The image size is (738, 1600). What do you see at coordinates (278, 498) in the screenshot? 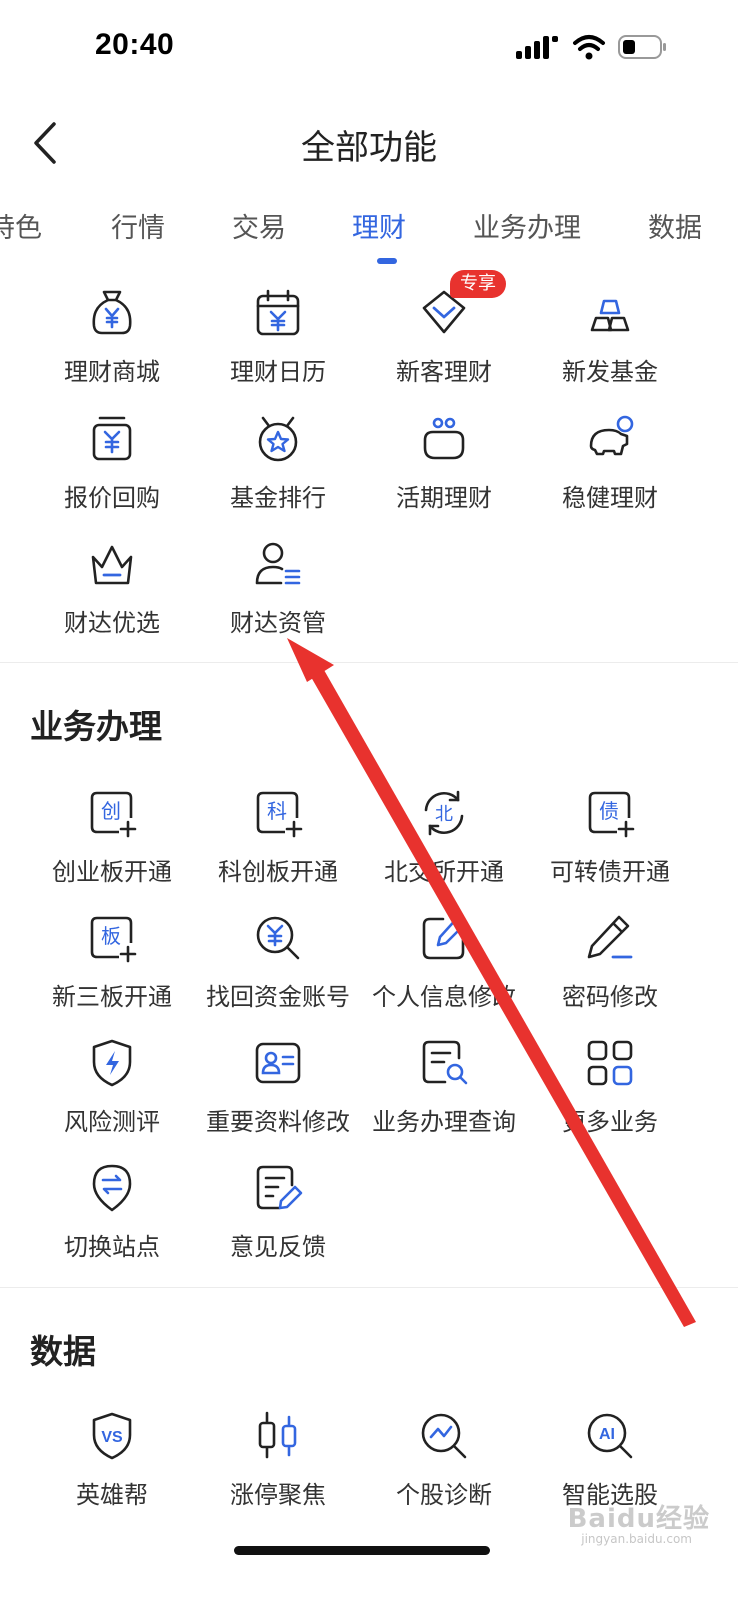
I see `grid-item-label: 基金排行` at bounding box center [278, 498].